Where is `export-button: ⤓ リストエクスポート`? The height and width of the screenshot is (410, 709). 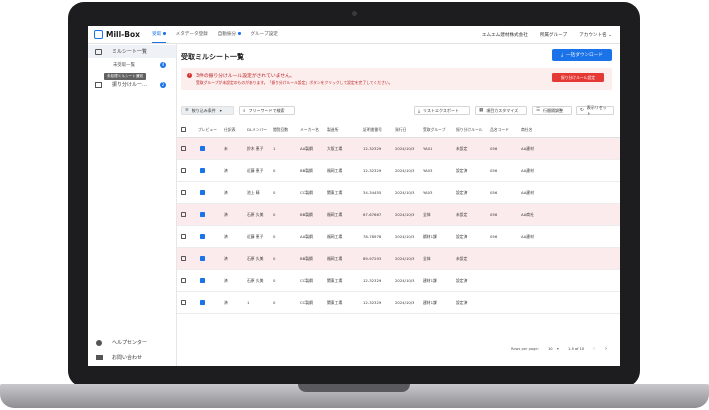 export-button: ⤓ リストエクスポート is located at coordinates (442, 110).